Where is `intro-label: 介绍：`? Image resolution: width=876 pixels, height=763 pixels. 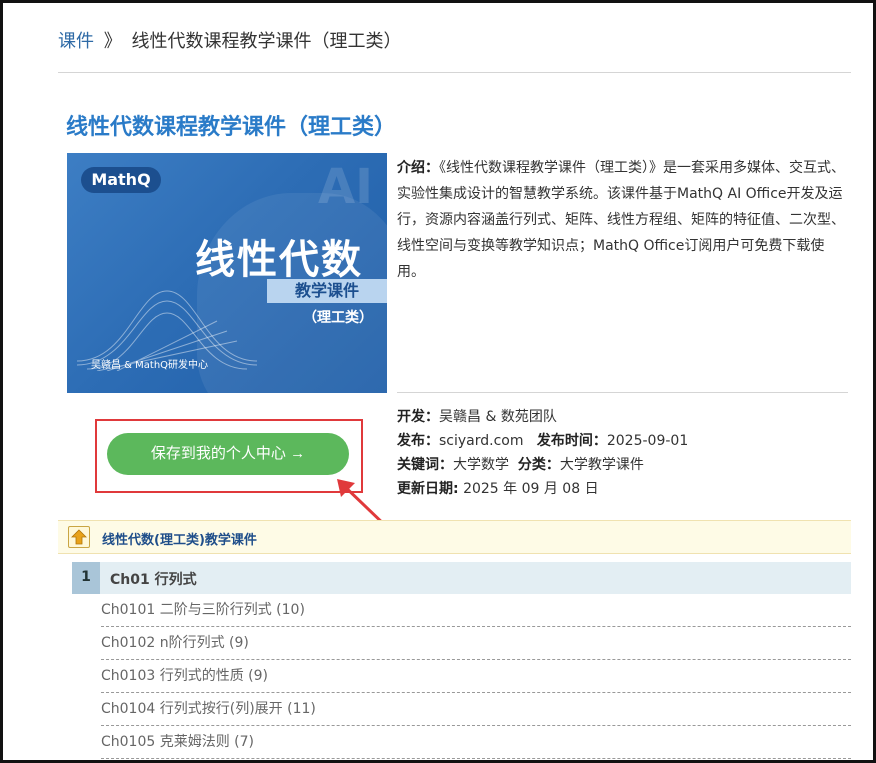
intro-label: 介绍： is located at coordinates (418, 168).